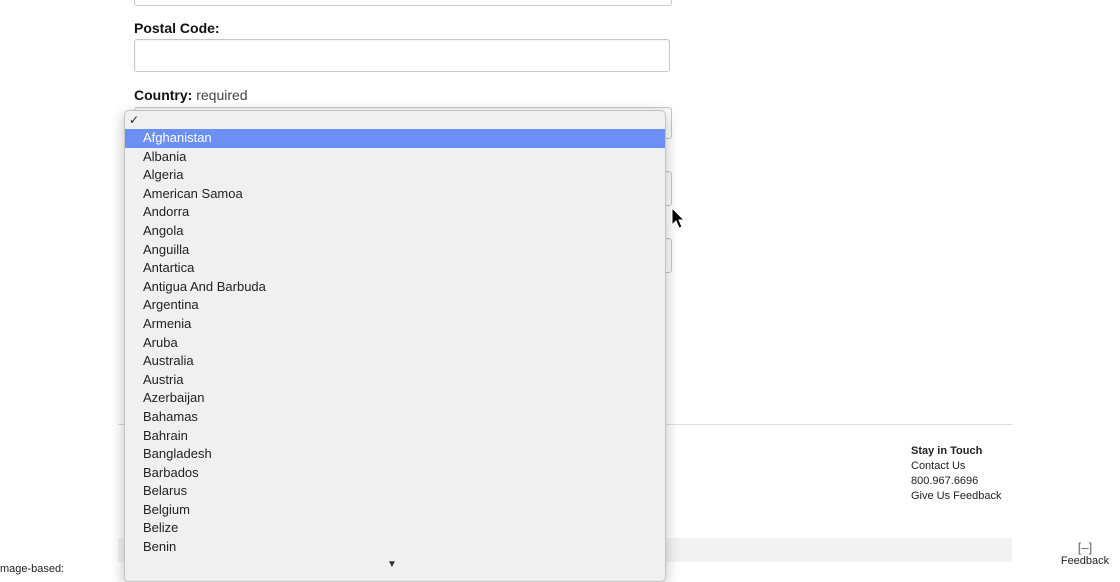 This screenshot has height=582, width=1120. What do you see at coordinates (395, 324) in the screenshot?
I see `country-option: Armenia` at bounding box center [395, 324].